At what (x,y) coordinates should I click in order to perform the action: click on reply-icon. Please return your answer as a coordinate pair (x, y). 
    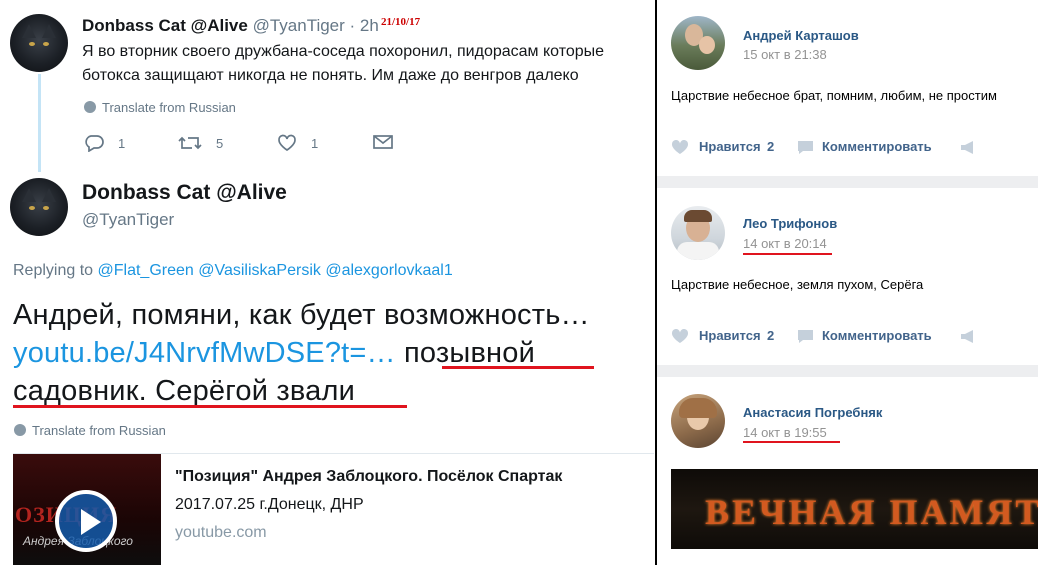
    Looking at the image, I should click on (94, 143).